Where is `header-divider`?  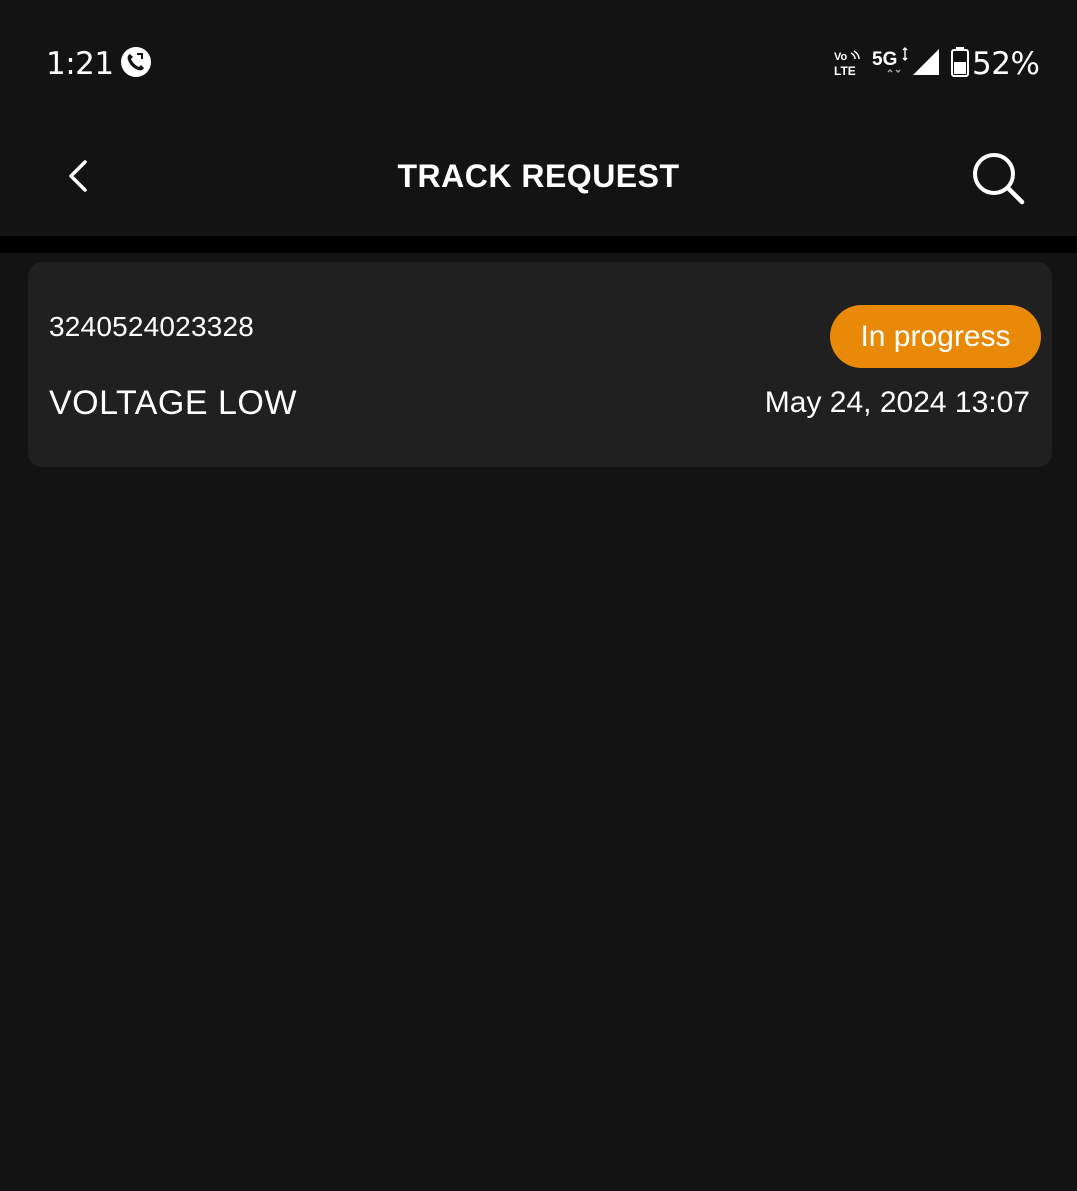
header-divider is located at coordinates (538, 244).